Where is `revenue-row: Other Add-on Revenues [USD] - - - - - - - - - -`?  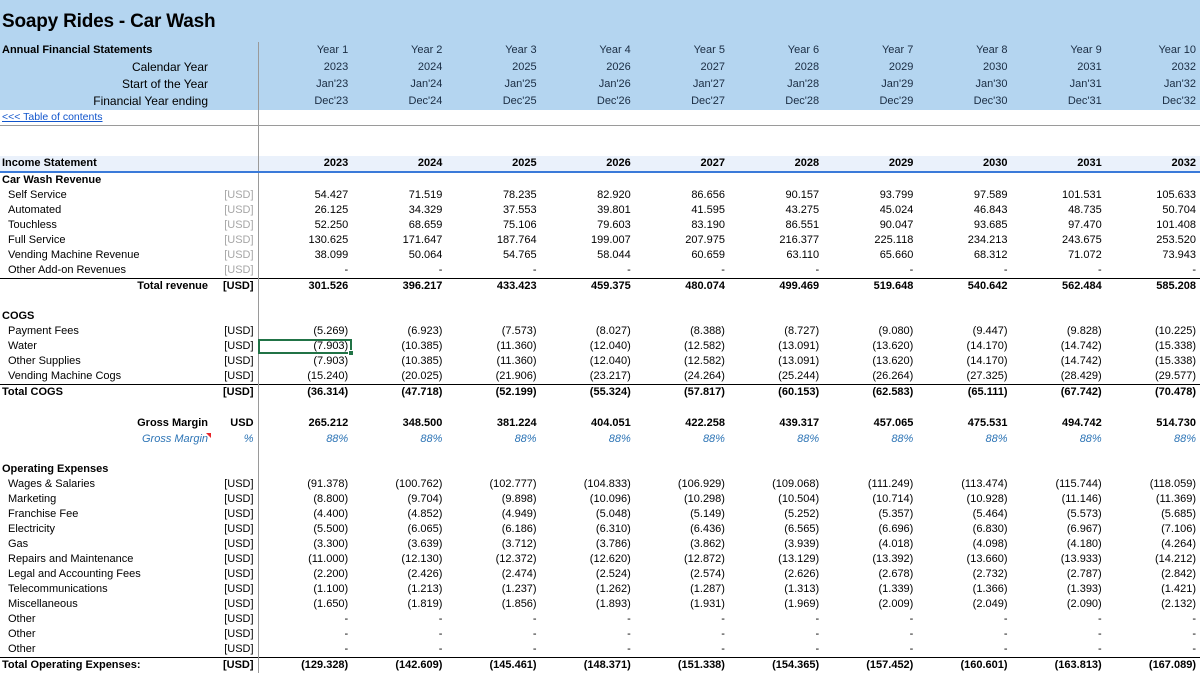 revenue-row: Other Add-on Revenues [USD] - - - - - - - - - - is located at coordinates (600, 270).